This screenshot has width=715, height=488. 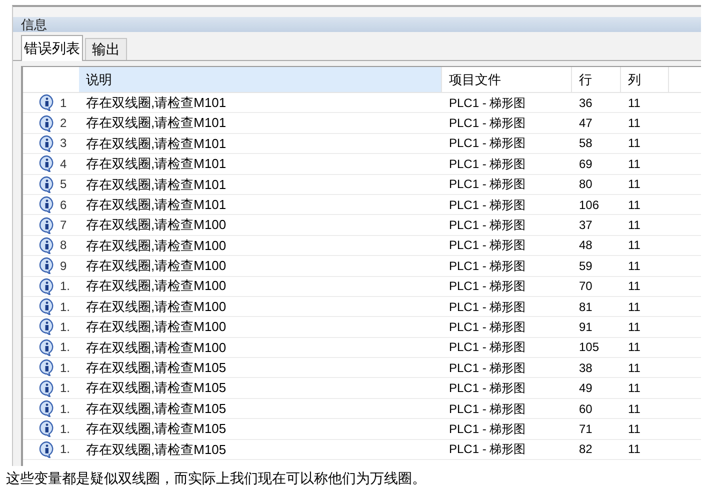 I want to click on row-number: 1, so click(x=63, y=103).